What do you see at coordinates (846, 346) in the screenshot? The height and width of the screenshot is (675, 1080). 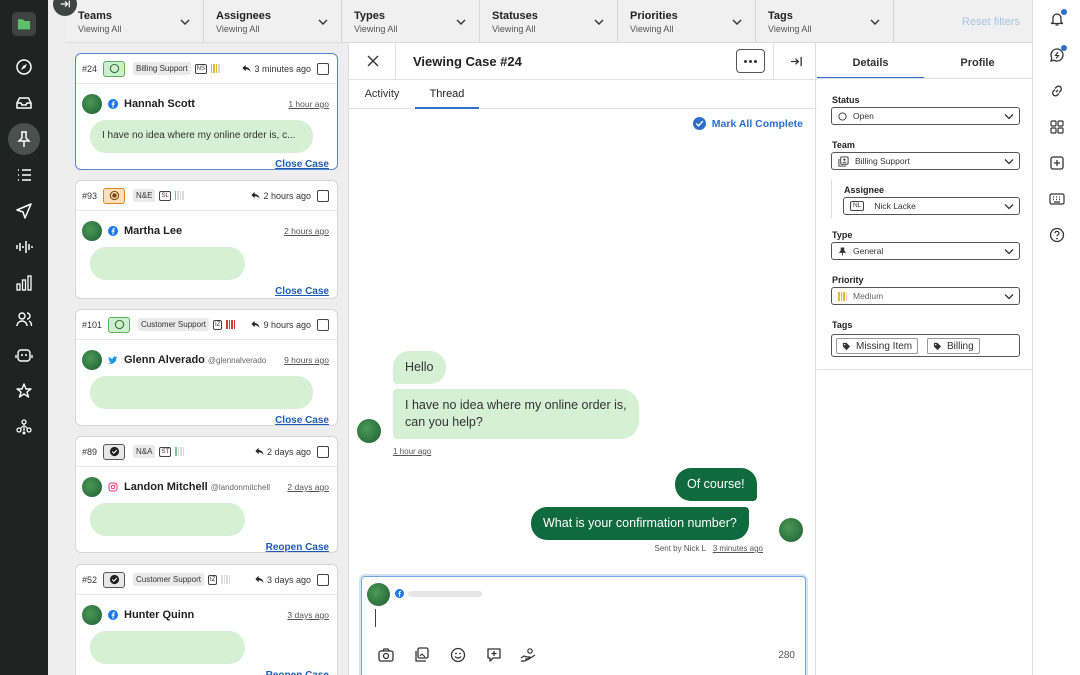 I see `tag-icon` at bounding box center [846, 346].